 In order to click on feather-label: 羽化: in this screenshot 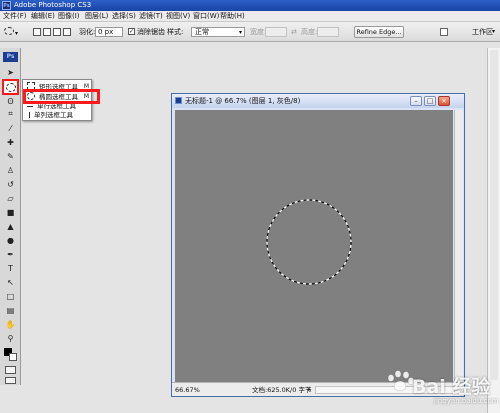, I will do `click(87, 32)`.